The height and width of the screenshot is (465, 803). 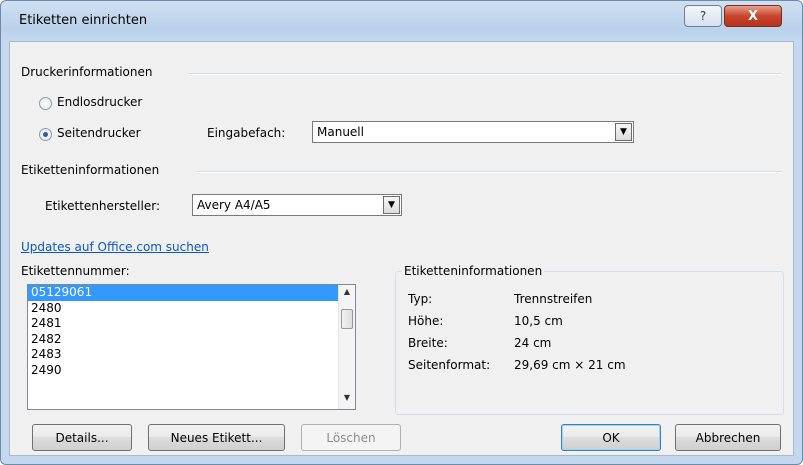 What do you see at coordinates (420, 299) in the screenshot?
I see `detail-key: Typ:` at bounding box center [420, 299].